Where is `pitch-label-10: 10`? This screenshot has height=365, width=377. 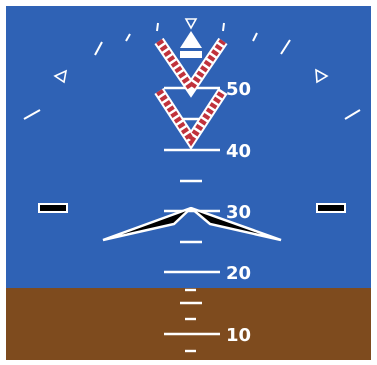 pitch-label-10: 10 is located at coordinates (238, 335).